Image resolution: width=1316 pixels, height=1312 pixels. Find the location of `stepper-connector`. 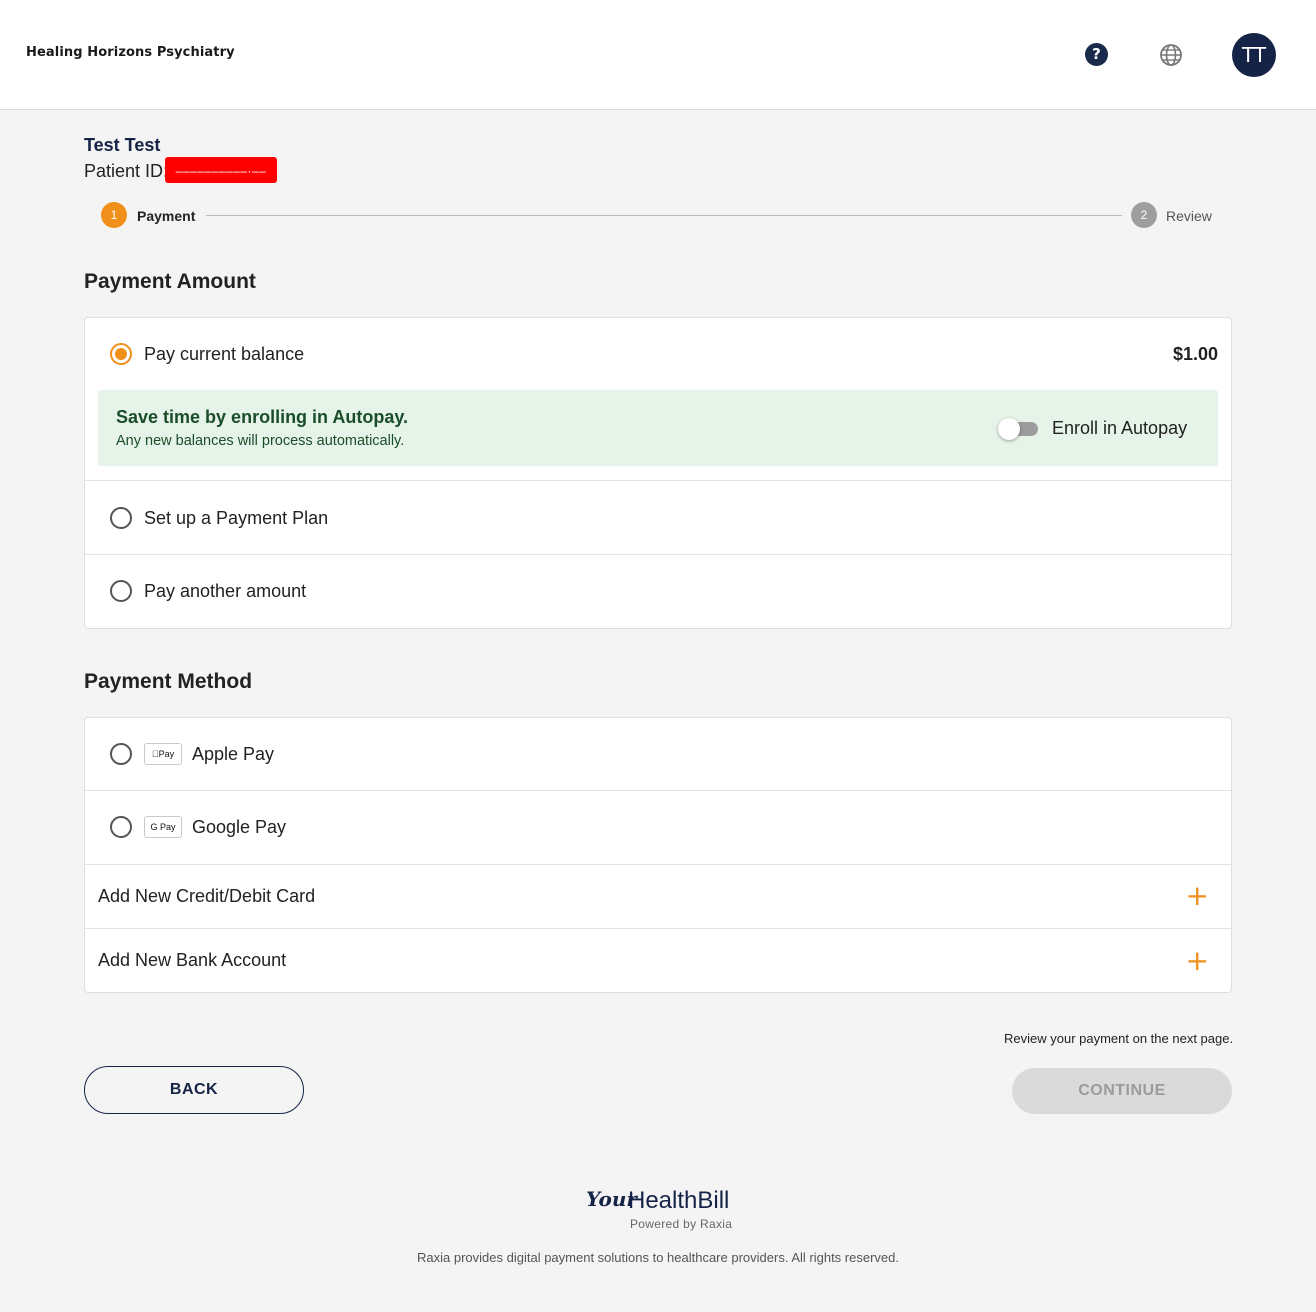

stepper-connector is located at coordinates (664, 215).